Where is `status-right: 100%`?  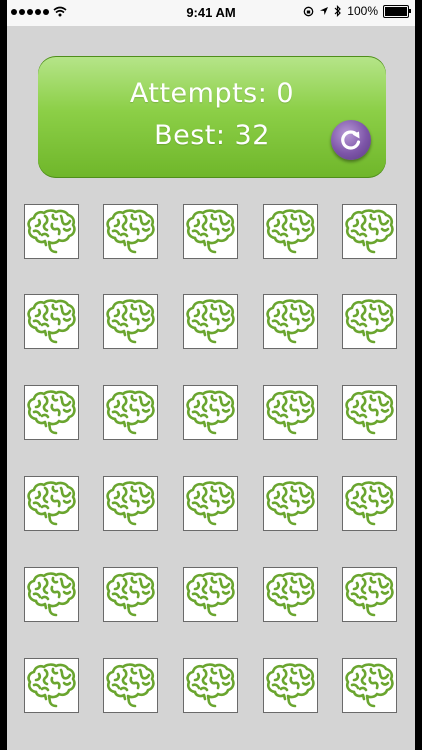
status-right: 100% is located at coordinates (357, 11).